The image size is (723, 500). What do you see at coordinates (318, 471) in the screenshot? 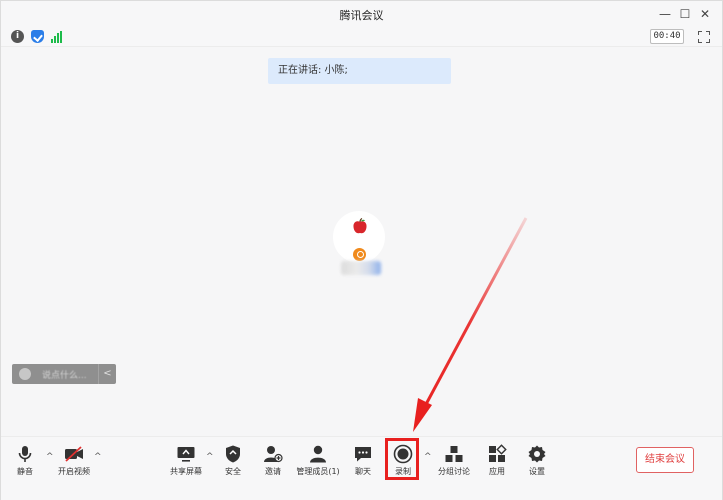
I see `members-label: 管理成员(1)` at bounding box center [318, 471].